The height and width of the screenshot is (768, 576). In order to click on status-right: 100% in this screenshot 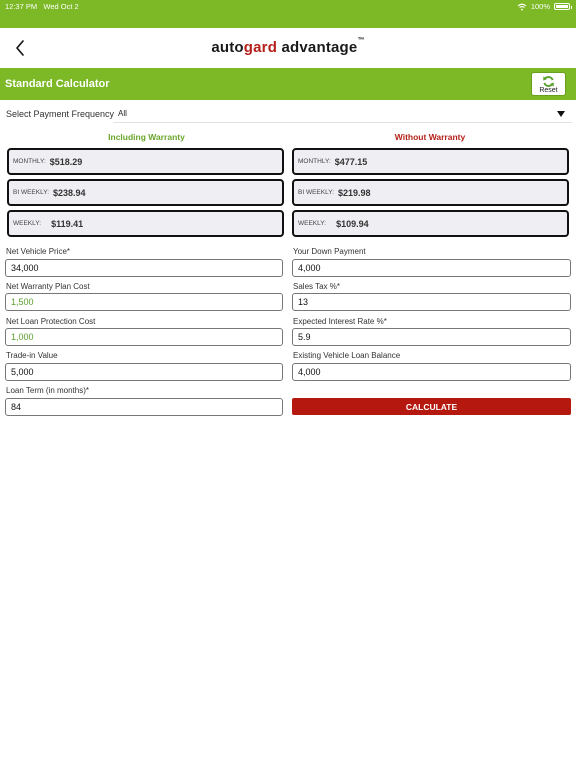, I will do `click(544, 6)`.